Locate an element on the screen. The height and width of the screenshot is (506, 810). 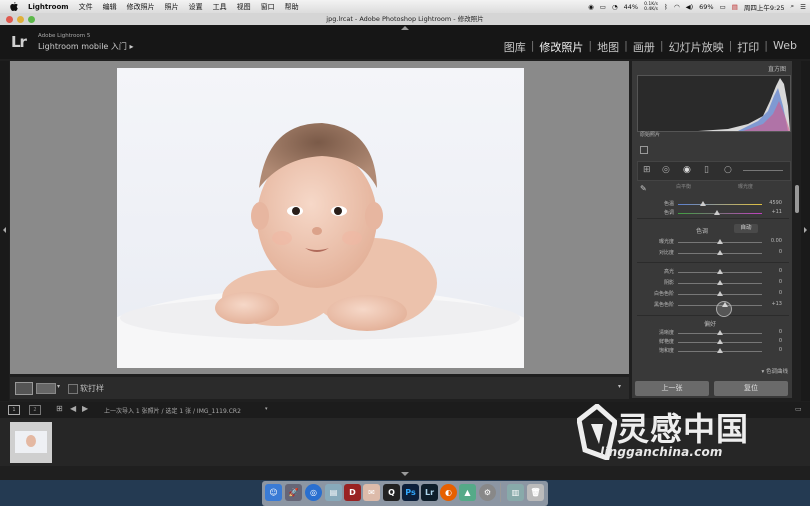
previous-button: 上一张 is located at coordinates (672, 388).